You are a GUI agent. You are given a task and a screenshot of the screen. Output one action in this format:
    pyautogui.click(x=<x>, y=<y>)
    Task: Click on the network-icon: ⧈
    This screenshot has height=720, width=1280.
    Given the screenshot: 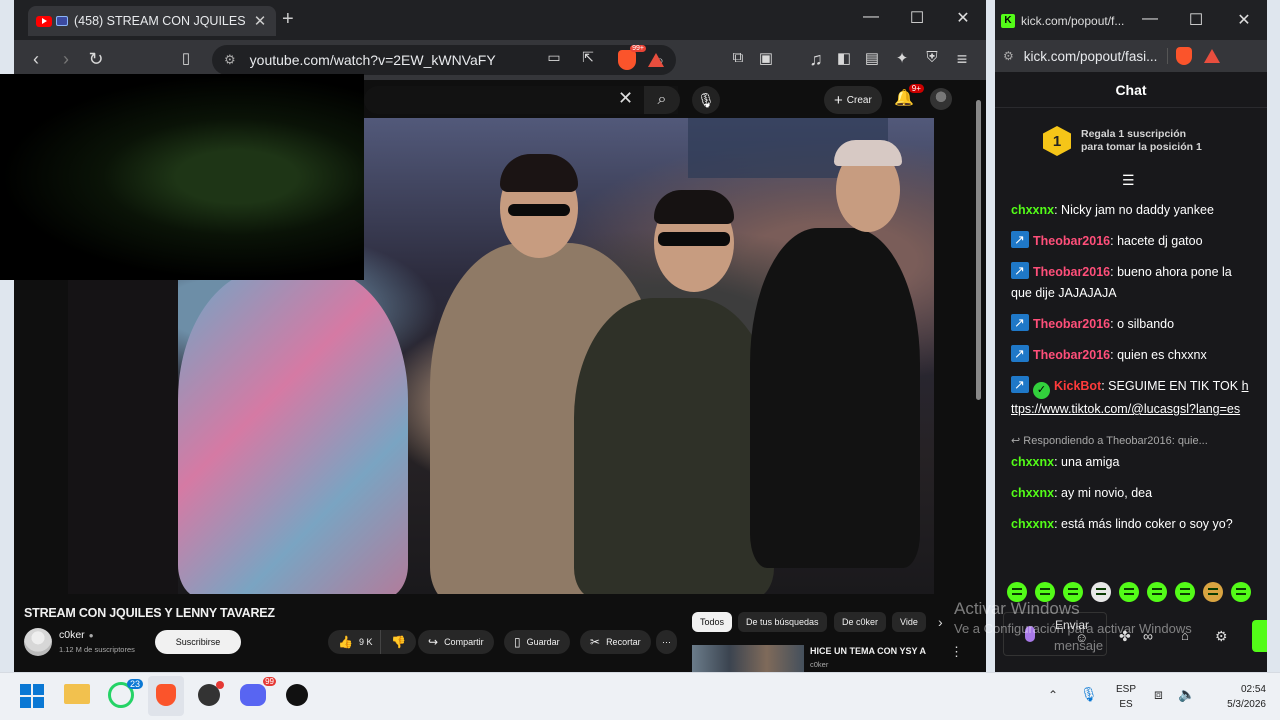 What is the action you would take?
    pyautogui.click(x=1158, y=694)
    